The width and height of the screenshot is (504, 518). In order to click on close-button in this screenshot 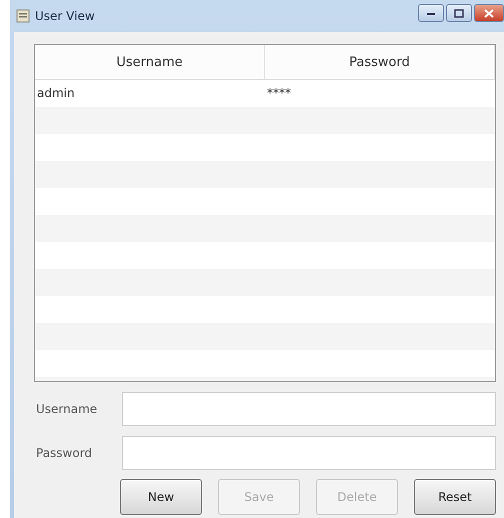, I will do `click(489, 13)`.